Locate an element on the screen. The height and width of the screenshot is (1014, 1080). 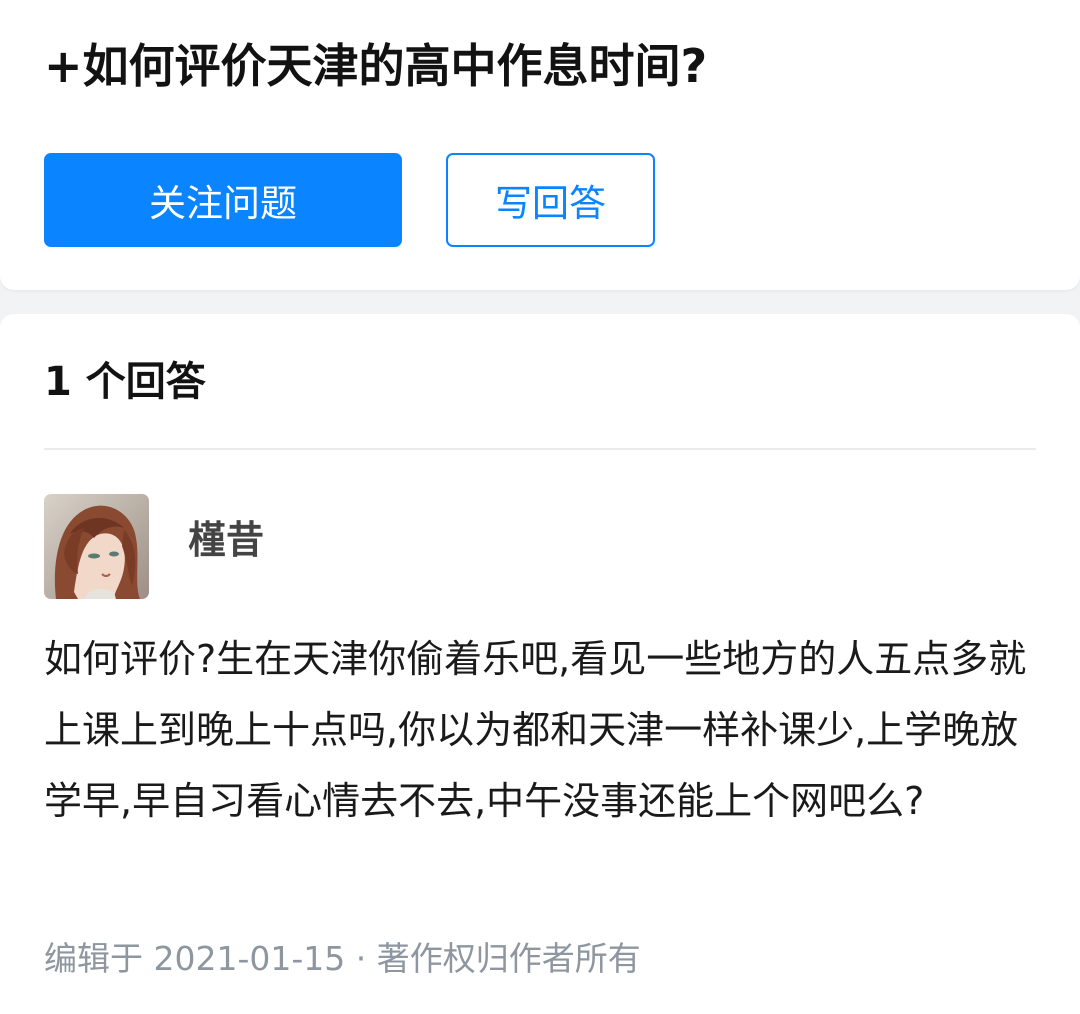
author-name: 槿昔 is located at coordinates (226, 540).